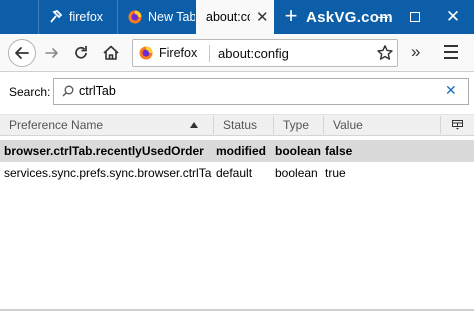  Describe the element at coordinates (30, 92) in the screenshot. I see `search-label: Search:` at that location.